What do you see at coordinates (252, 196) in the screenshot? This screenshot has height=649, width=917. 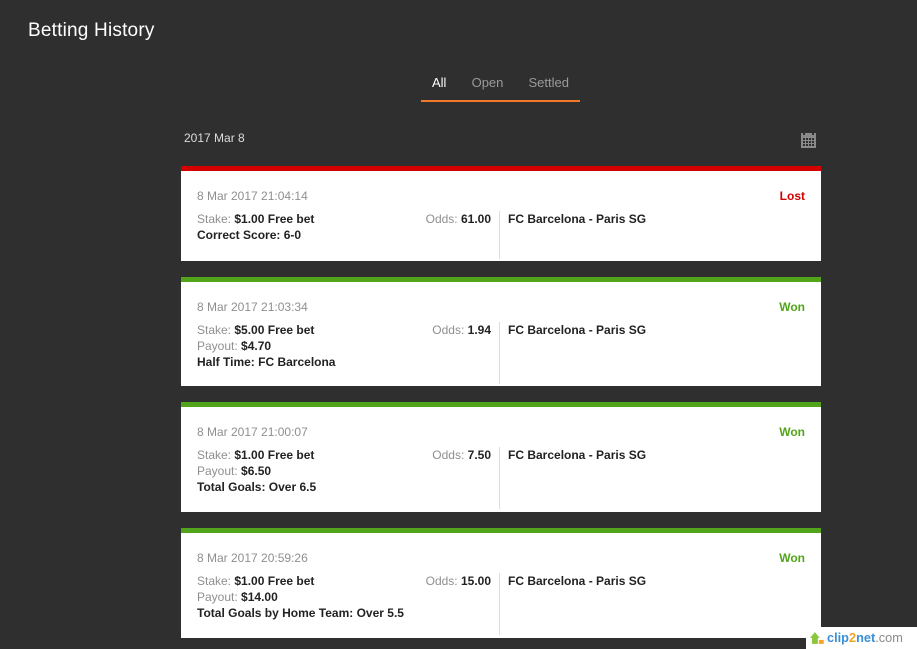 I see `bet-time: 8 Mar 2017 21:04:14` at bounding box center [252, 196].